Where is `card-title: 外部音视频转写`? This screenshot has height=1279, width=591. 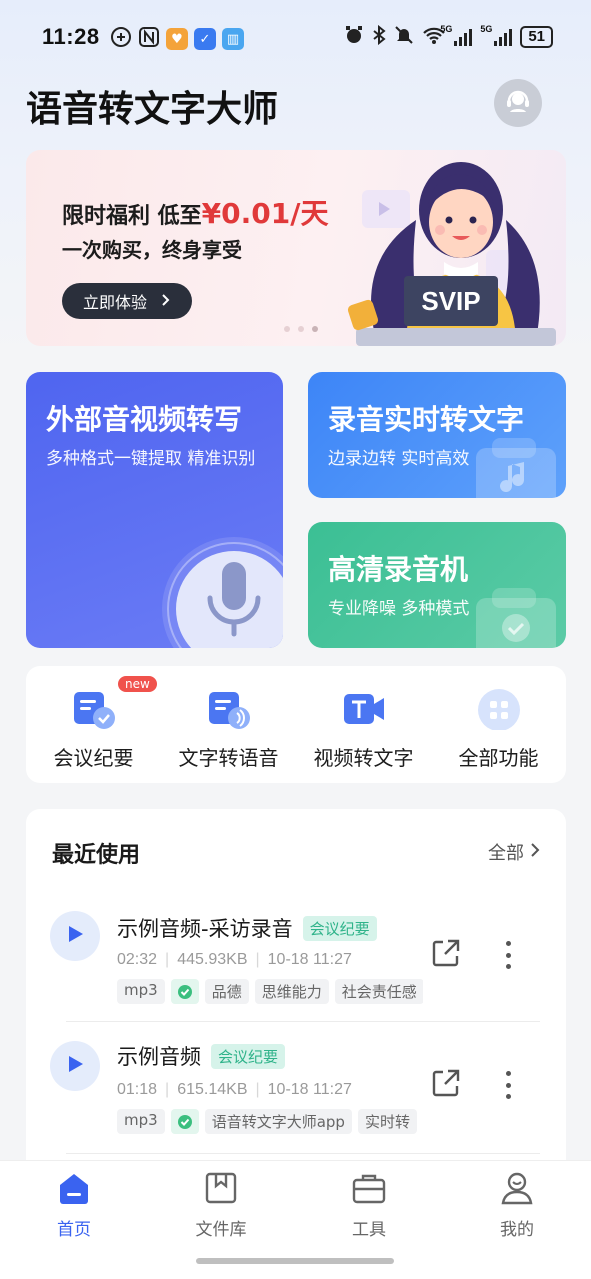 card-title: 外部音视频转写 is located at coordinates (144, 419).